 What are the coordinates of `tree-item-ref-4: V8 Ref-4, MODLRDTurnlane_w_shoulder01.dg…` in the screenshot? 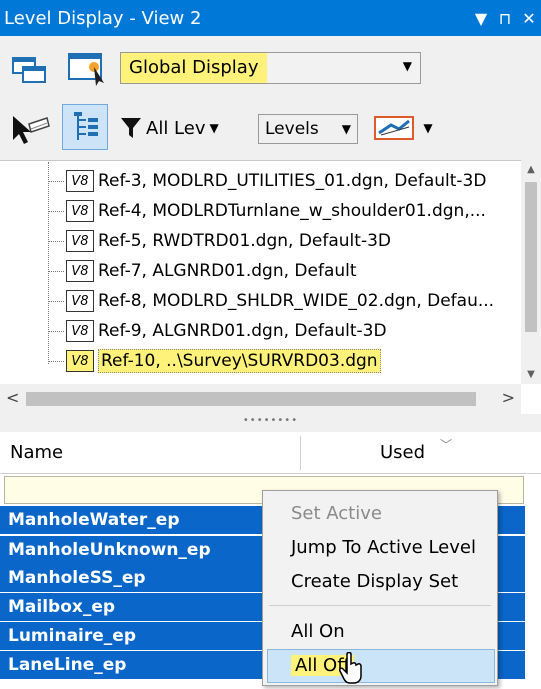 It's located at (267, 211).